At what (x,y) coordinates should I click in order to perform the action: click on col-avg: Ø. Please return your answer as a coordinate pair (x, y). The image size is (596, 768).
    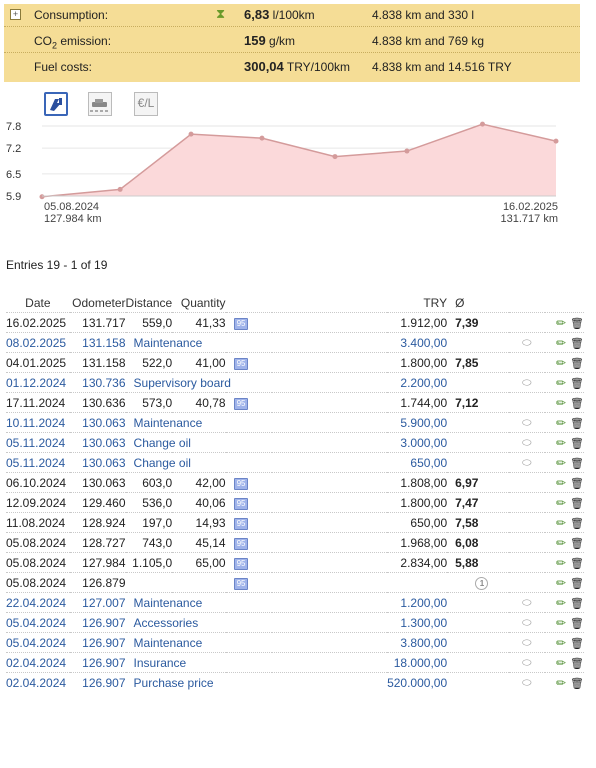
    Looking at the image, I should click on (478, 303).